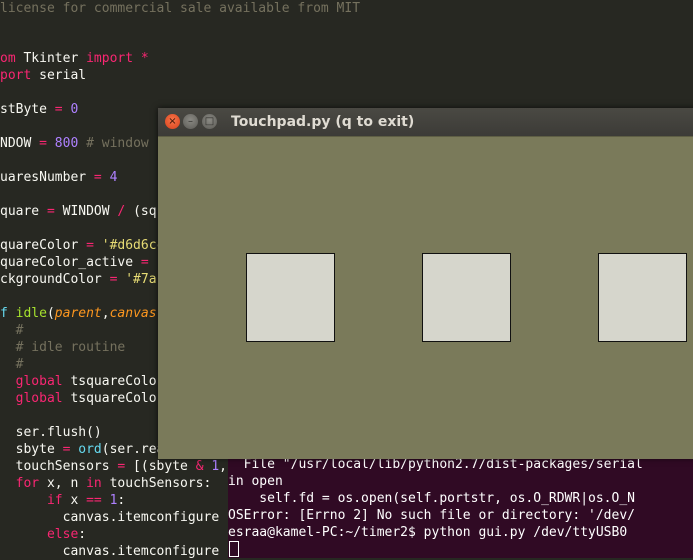 The width and height of the screenshot is (693, 560). I want to click on window-title: Touchpad.py (q to exit), so click(323, 122).